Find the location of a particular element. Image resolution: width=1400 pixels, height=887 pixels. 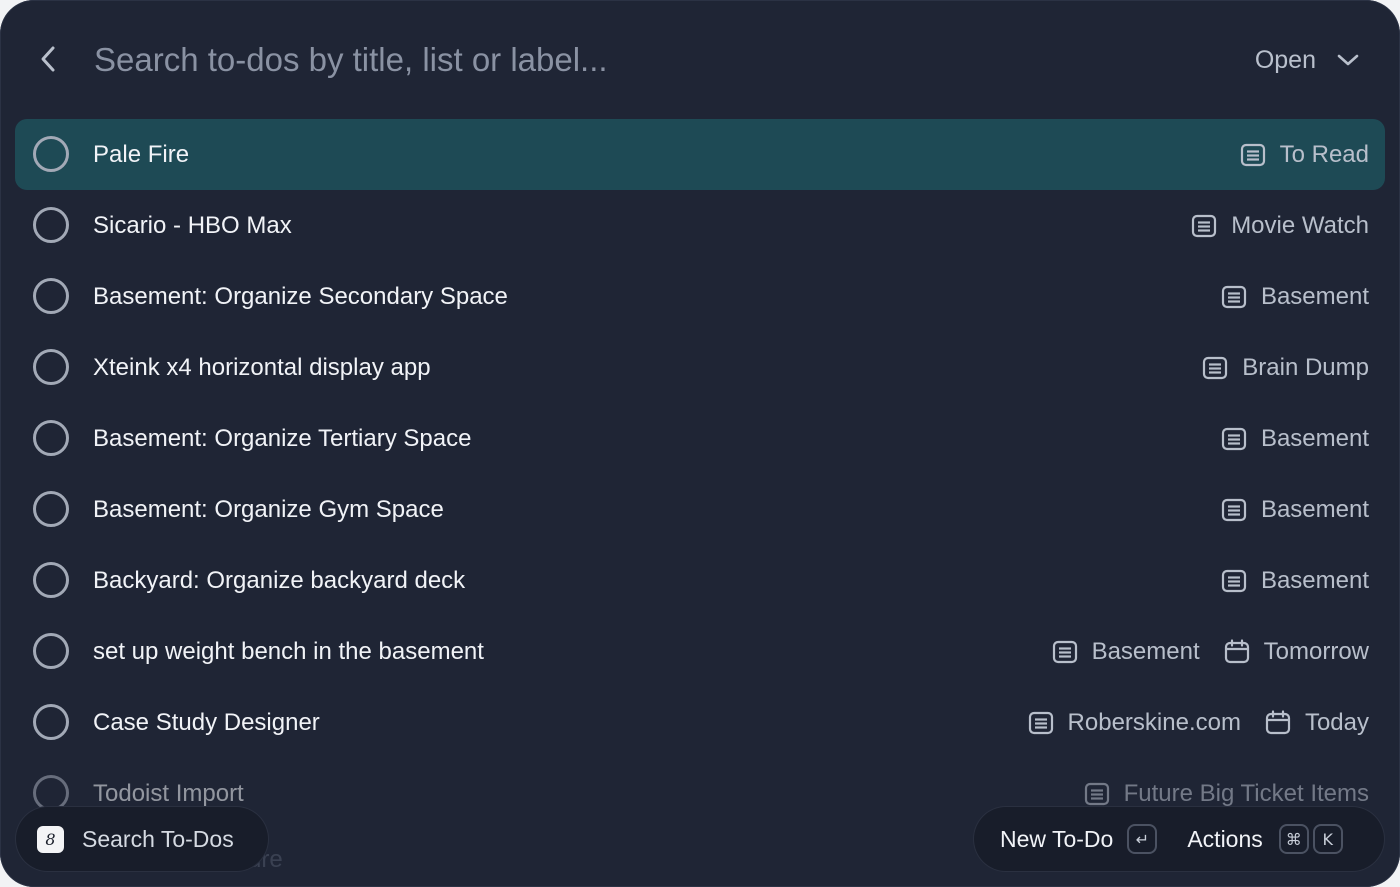

todo-title: Case Study Designer is located at coordinates (206, 722).